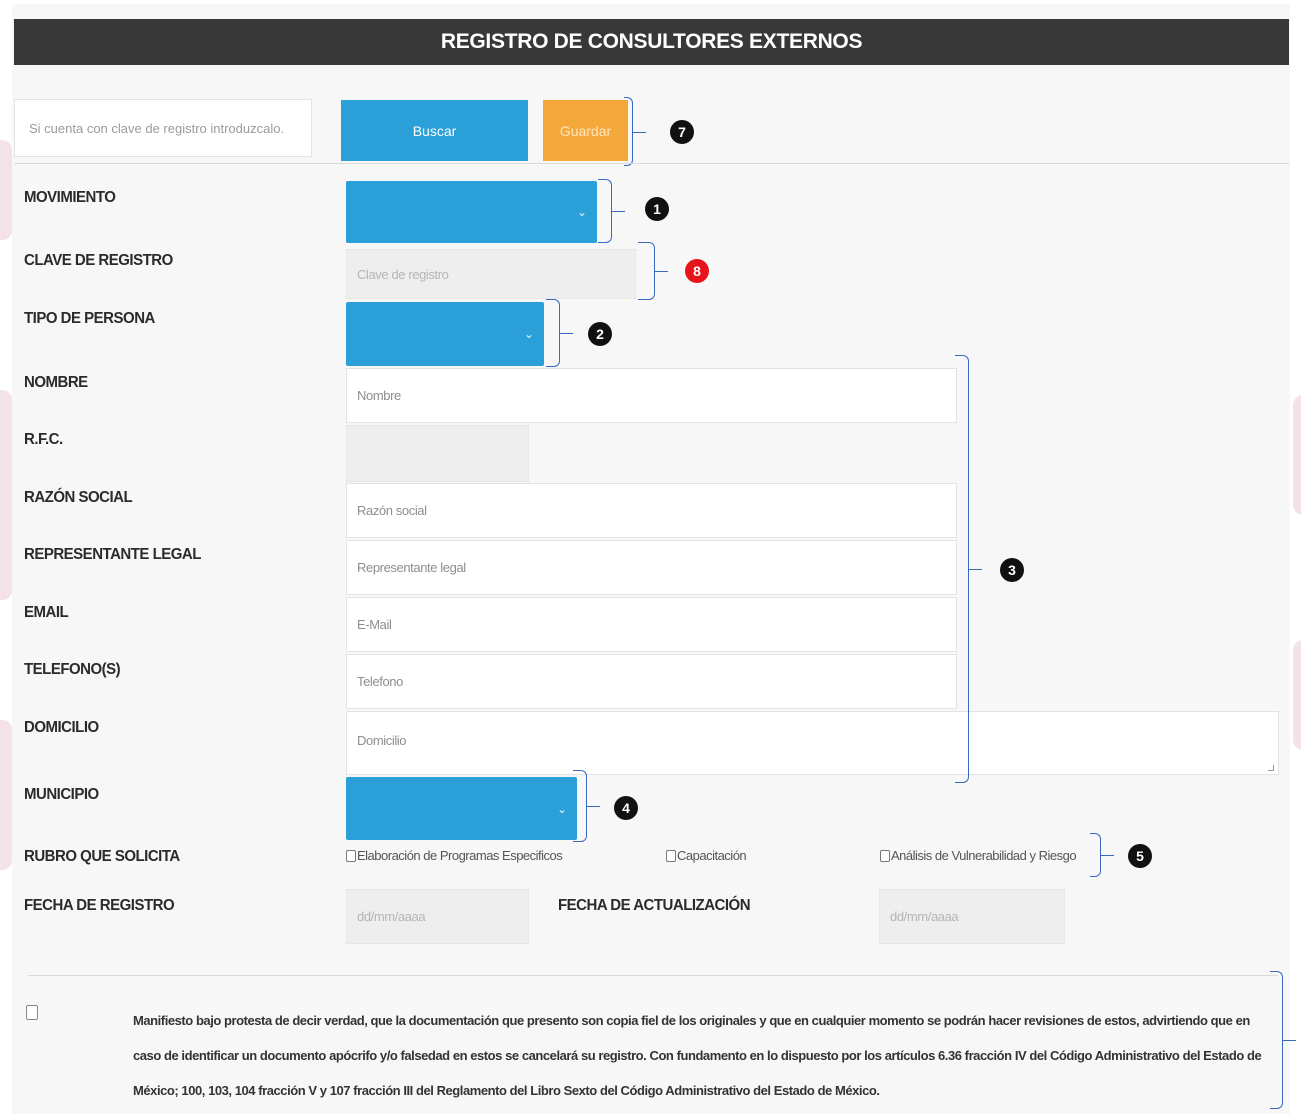 This screenshot has height=1114, width=1301. Describe the element at coordinates (651, 42) in the screenshot. I see `page-title: REGISTRO DE CONSULTORES EXTERNOS` at that location.